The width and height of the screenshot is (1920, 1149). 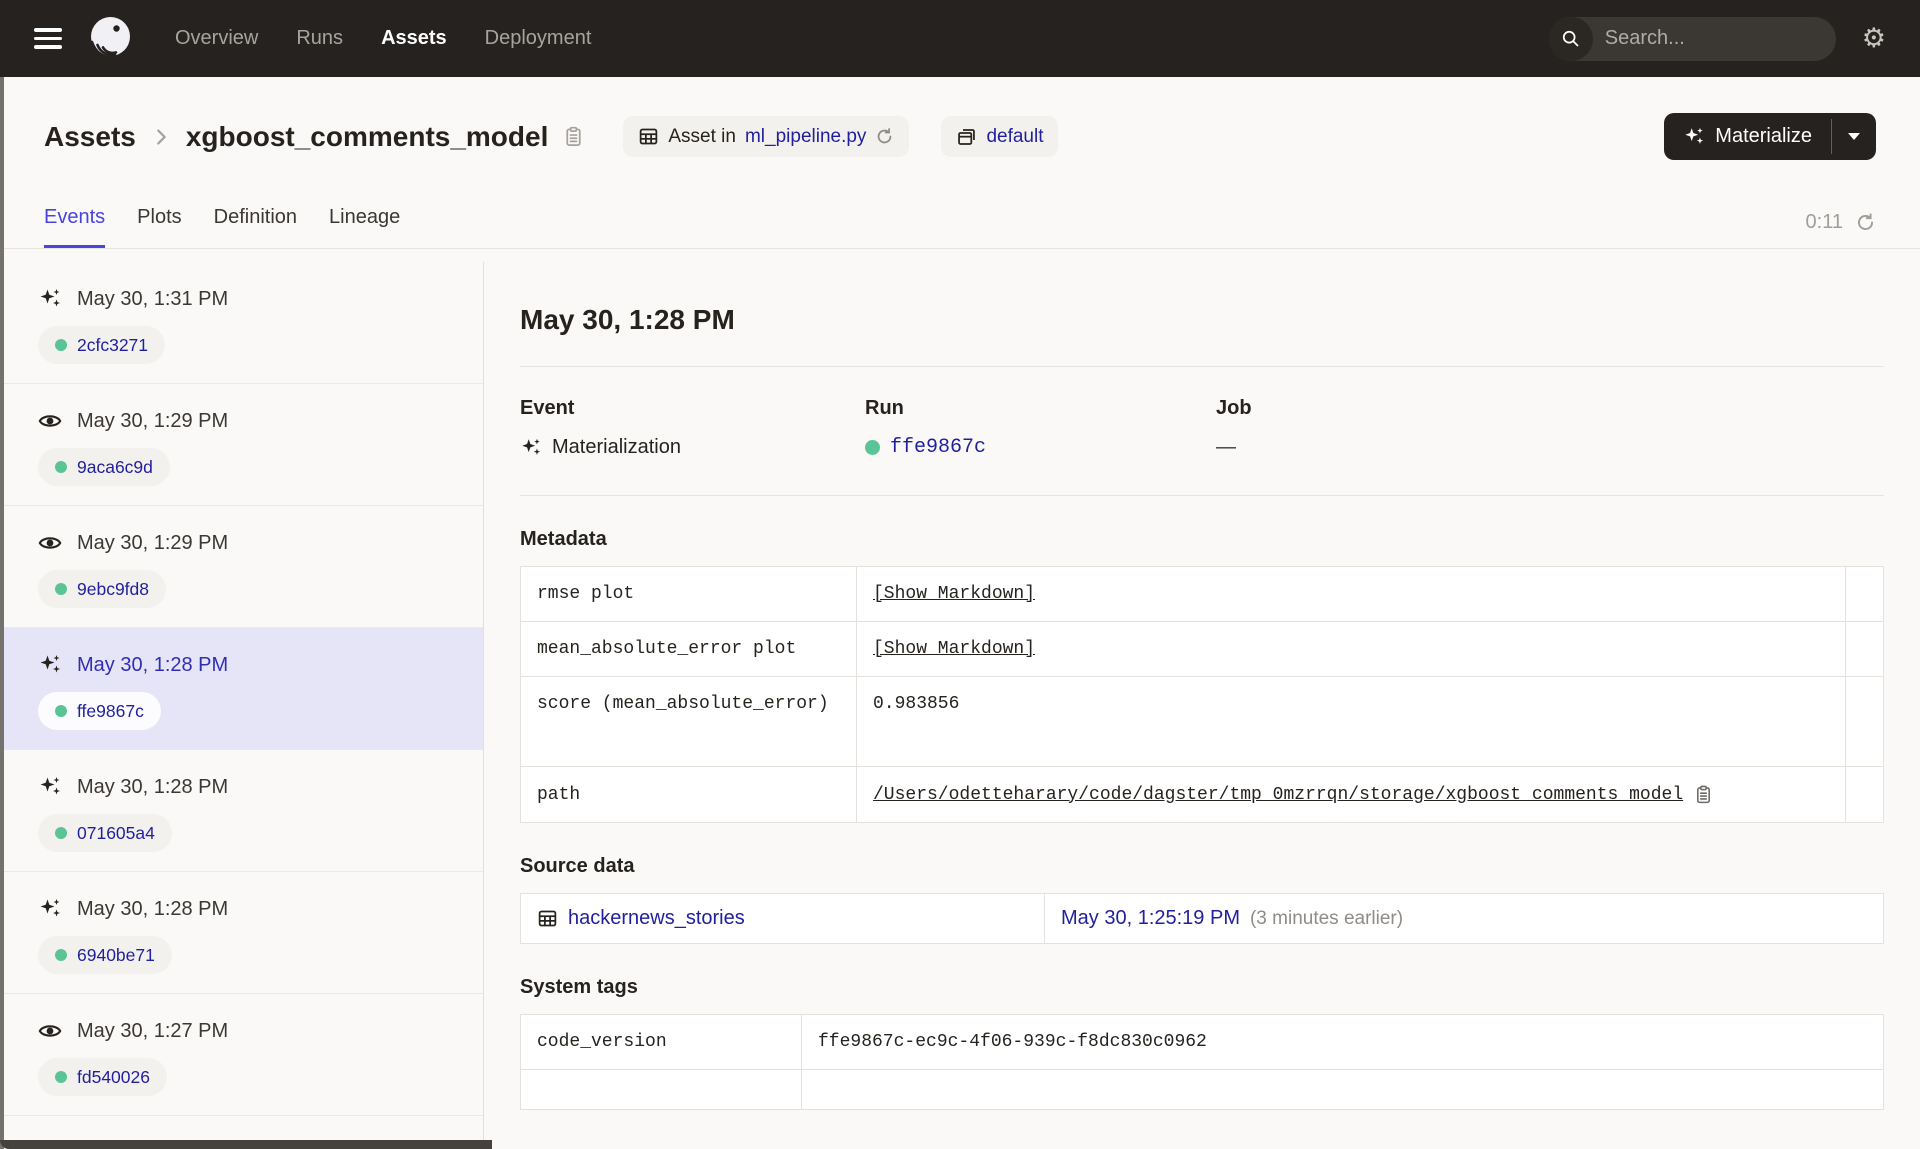 What do you see at coordinates (1714, 38) in the screenshot?
I see `search-input` at bounding box center [1714, 38].